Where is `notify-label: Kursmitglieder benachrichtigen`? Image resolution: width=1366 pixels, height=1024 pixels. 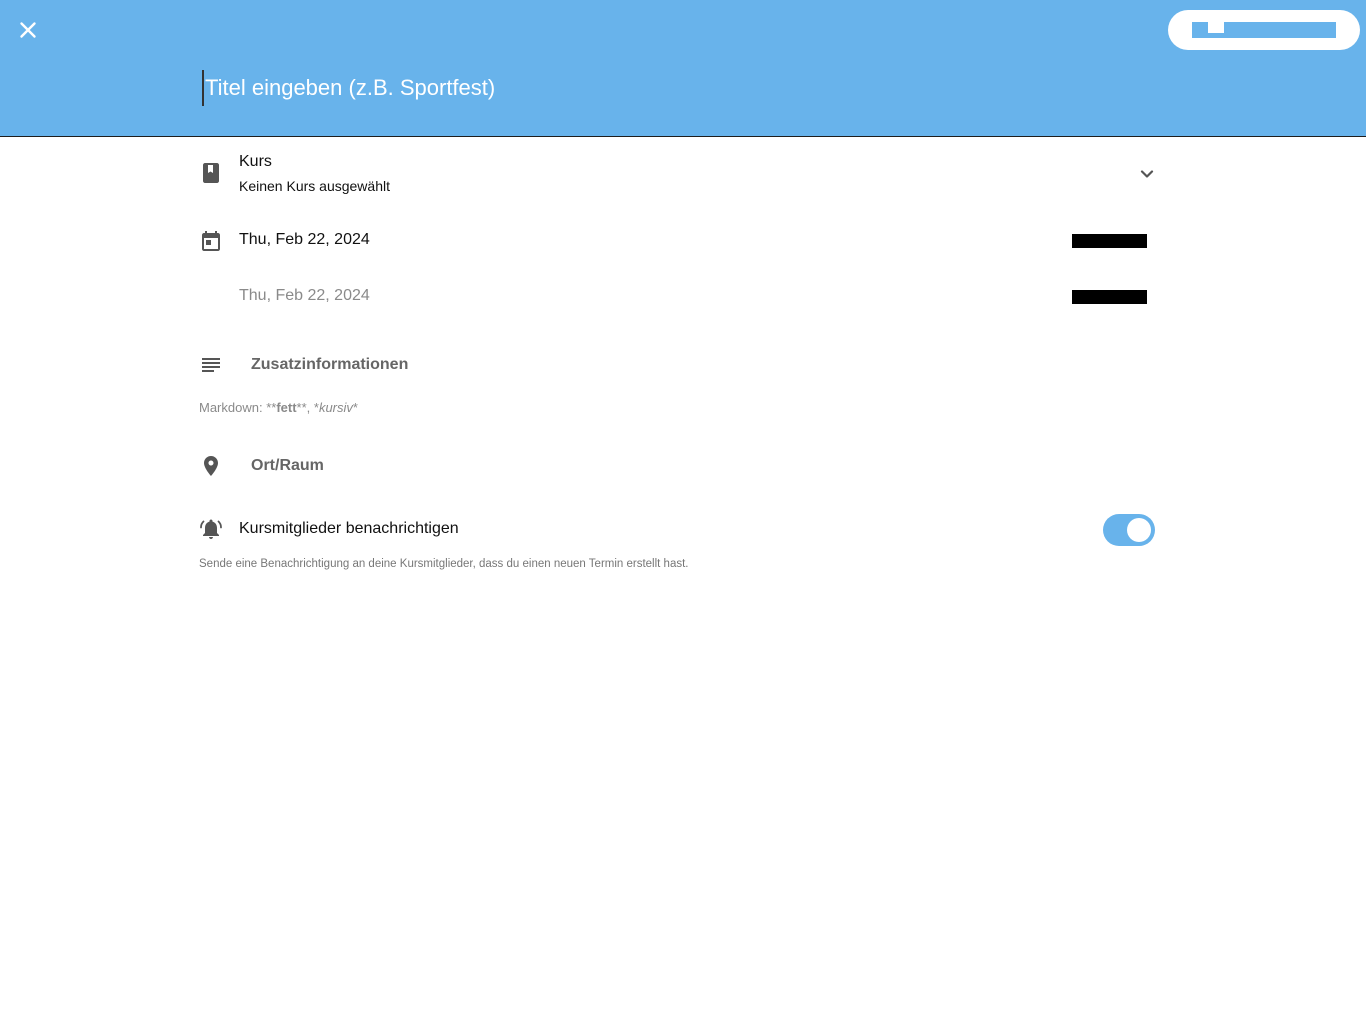
notify-label: Kursmitglieder benachrichtigen is located at coordinates (349, 528).